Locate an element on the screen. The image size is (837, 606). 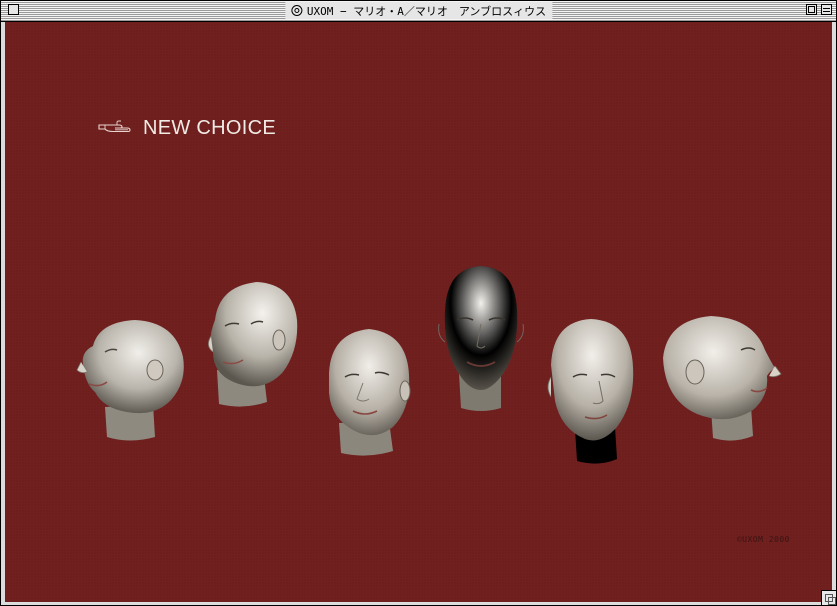
title-bar: UXOM − マリオ・A／マリオ アンブロスィウス is located at coordinates (418, 11).